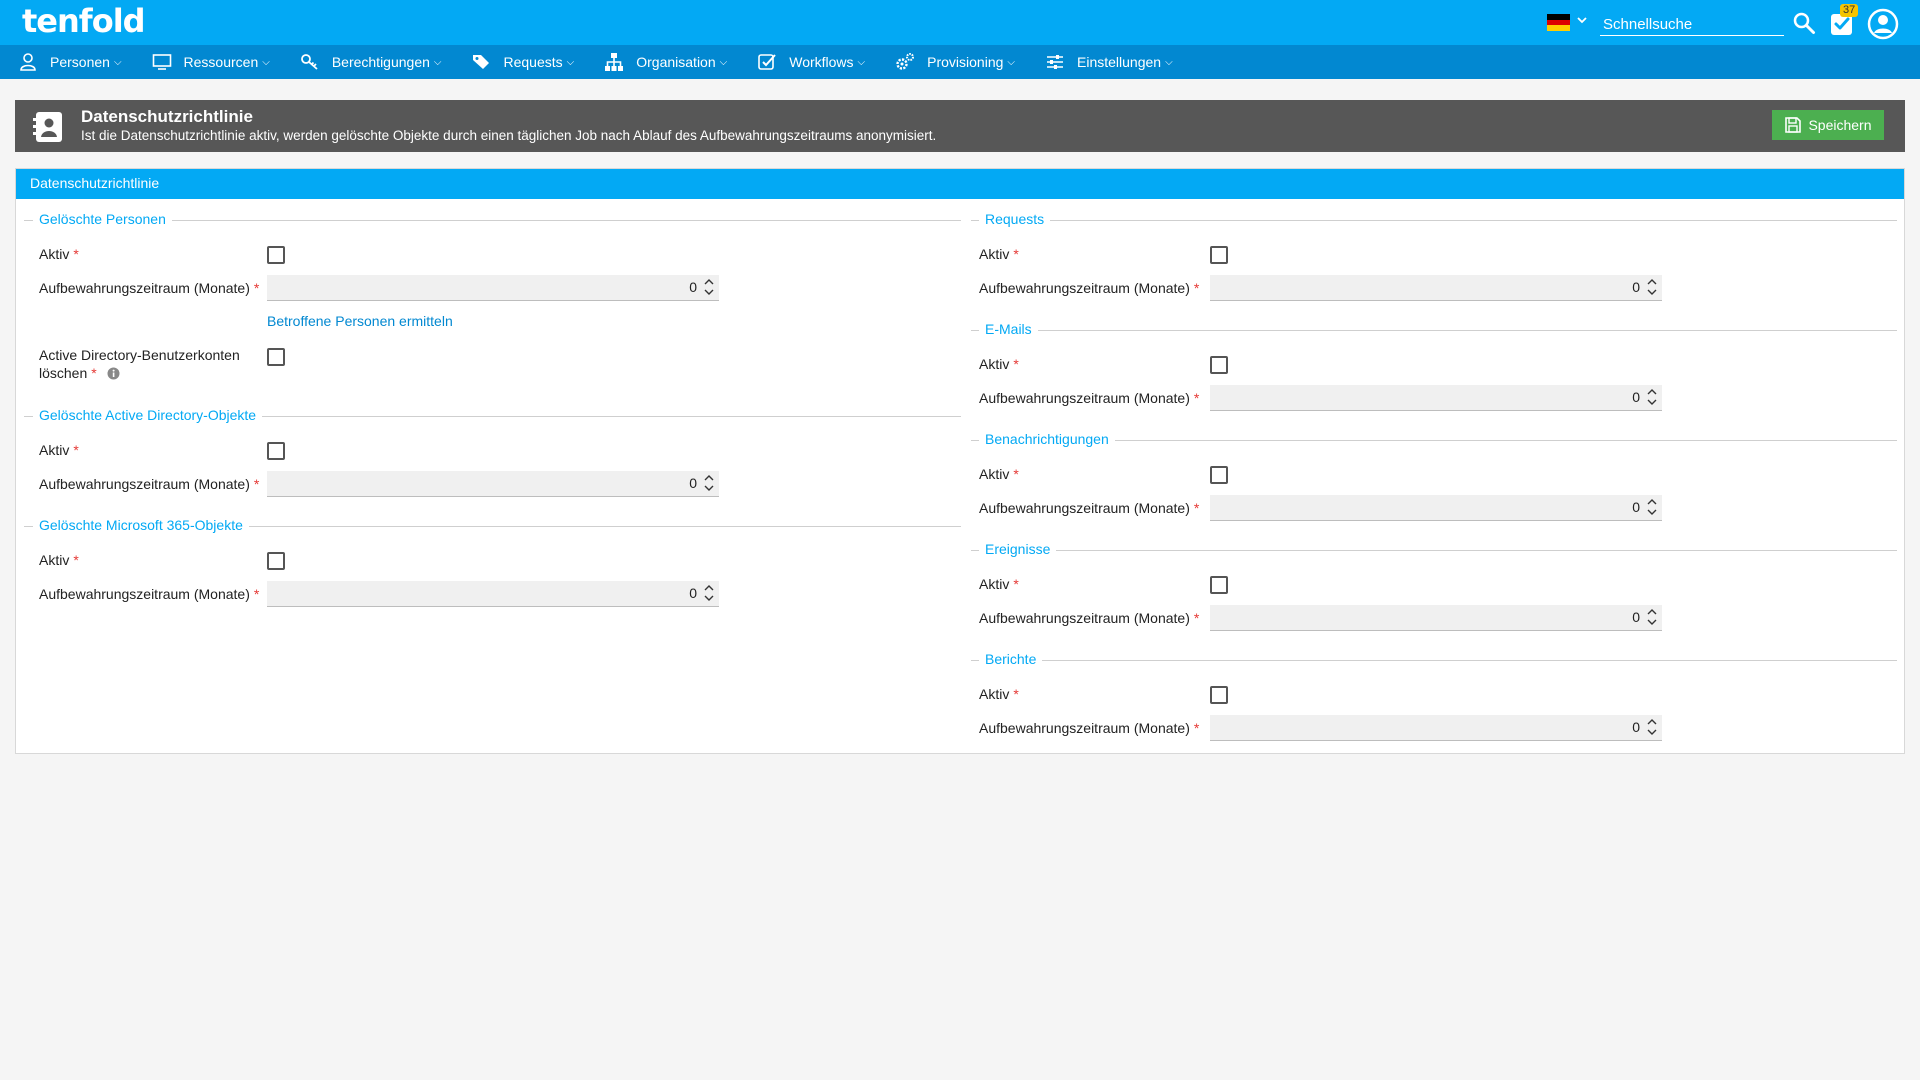 This screenshot has height=1080, width=1920. I want to click on nav-item-berechtigungen: Berechtigungen ⌵, so click(371, 62).